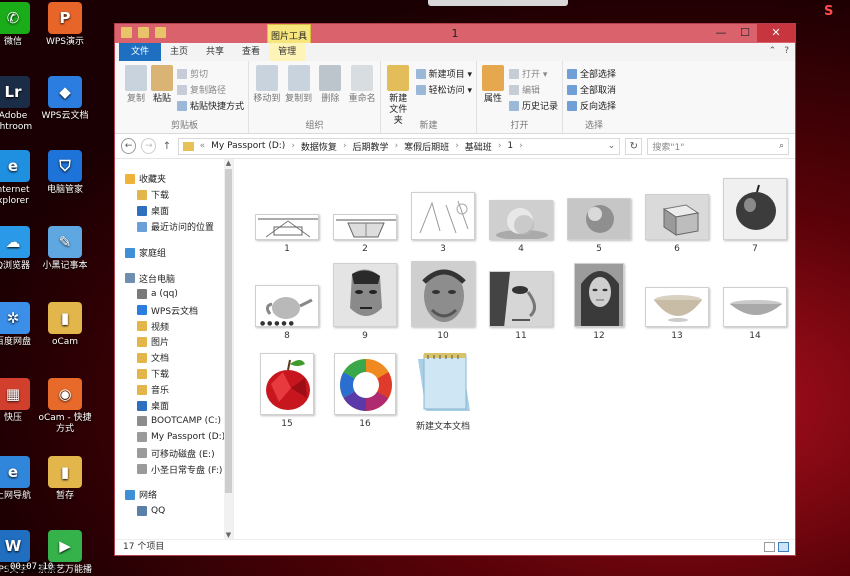 This screenshot has width=850, height=576. What do you see at coordinates (287, 389) in the screenshot?
I see `file-item: 15` at bounding box center [287, 389].